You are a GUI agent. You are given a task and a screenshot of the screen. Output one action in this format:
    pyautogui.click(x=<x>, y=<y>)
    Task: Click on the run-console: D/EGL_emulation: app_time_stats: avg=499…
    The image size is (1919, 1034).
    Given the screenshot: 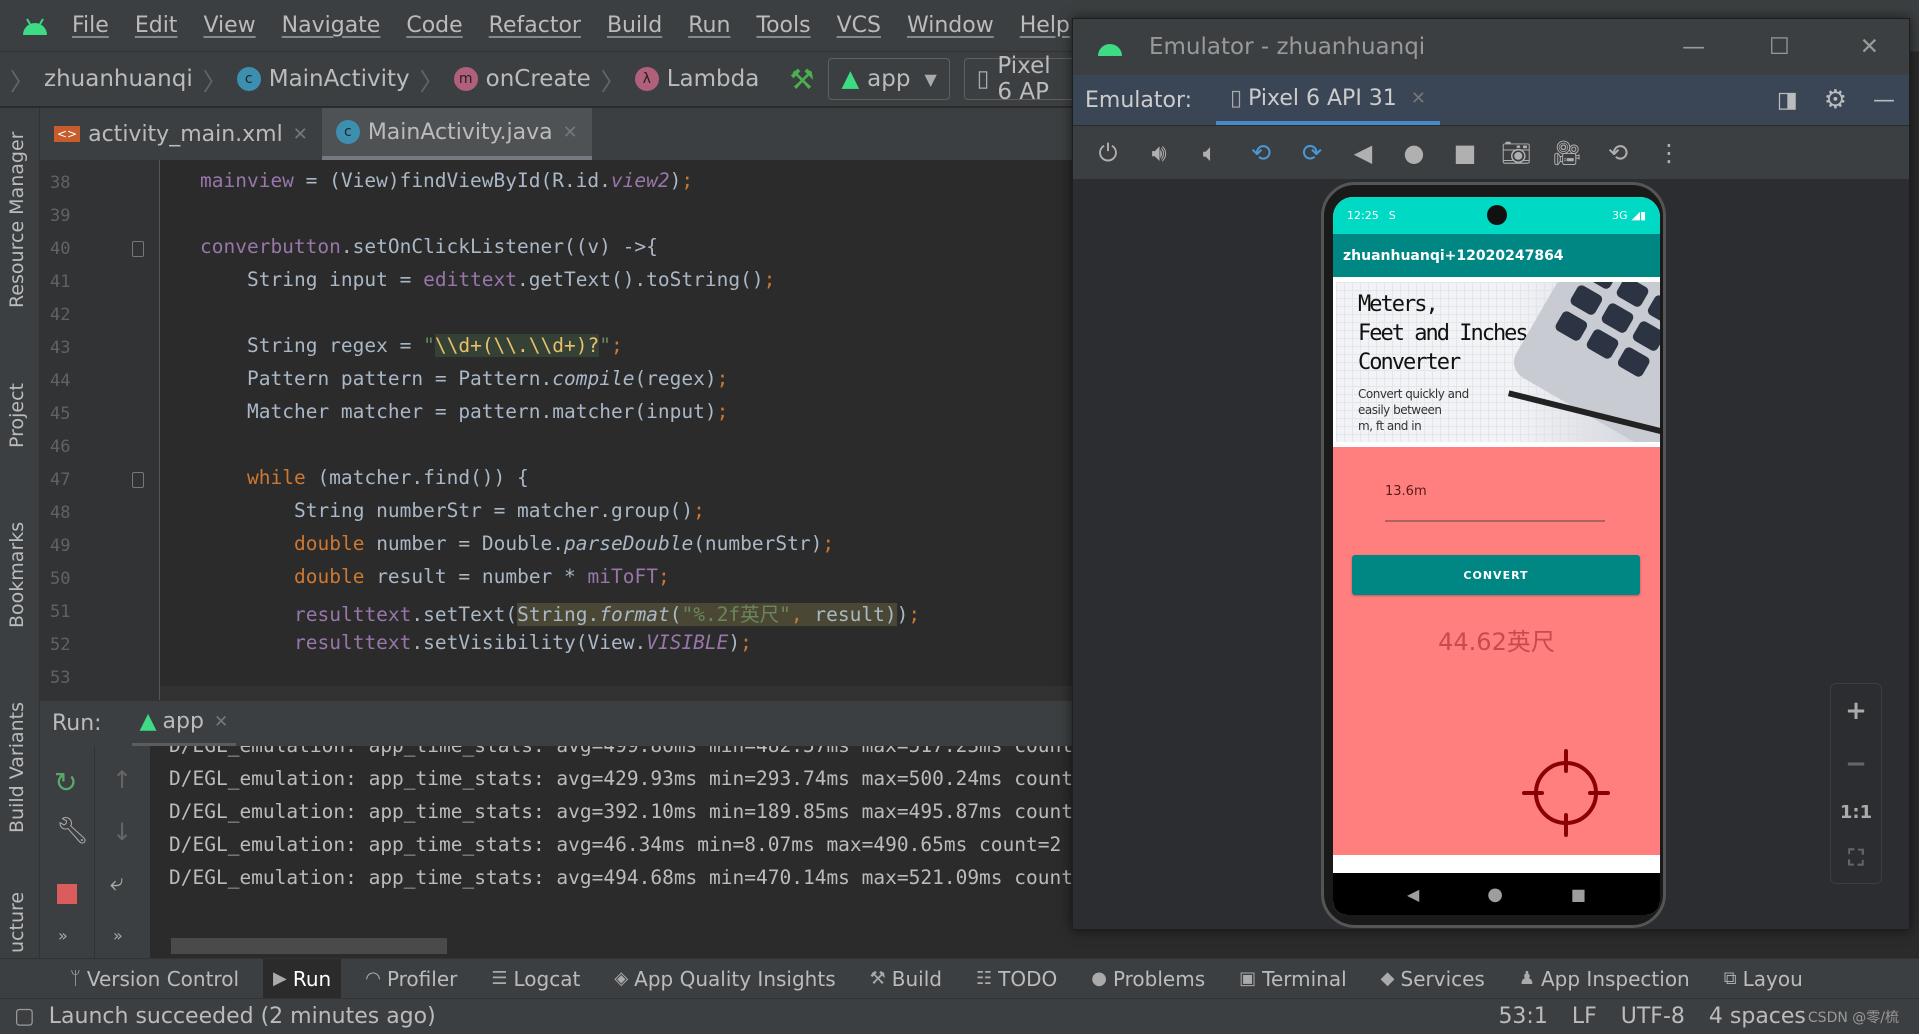 What is the action you would take?
    pyautogui.click(x=611, y=852)
    